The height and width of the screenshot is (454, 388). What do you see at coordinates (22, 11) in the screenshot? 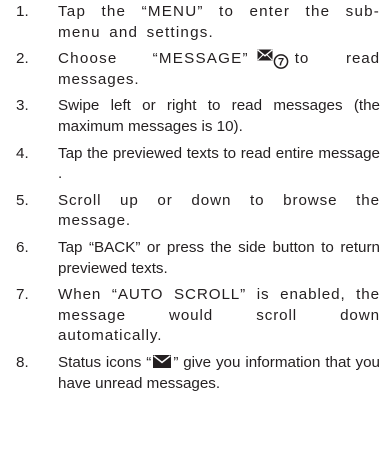
I see `step-number: 1.` at bounding box center [22, 11].